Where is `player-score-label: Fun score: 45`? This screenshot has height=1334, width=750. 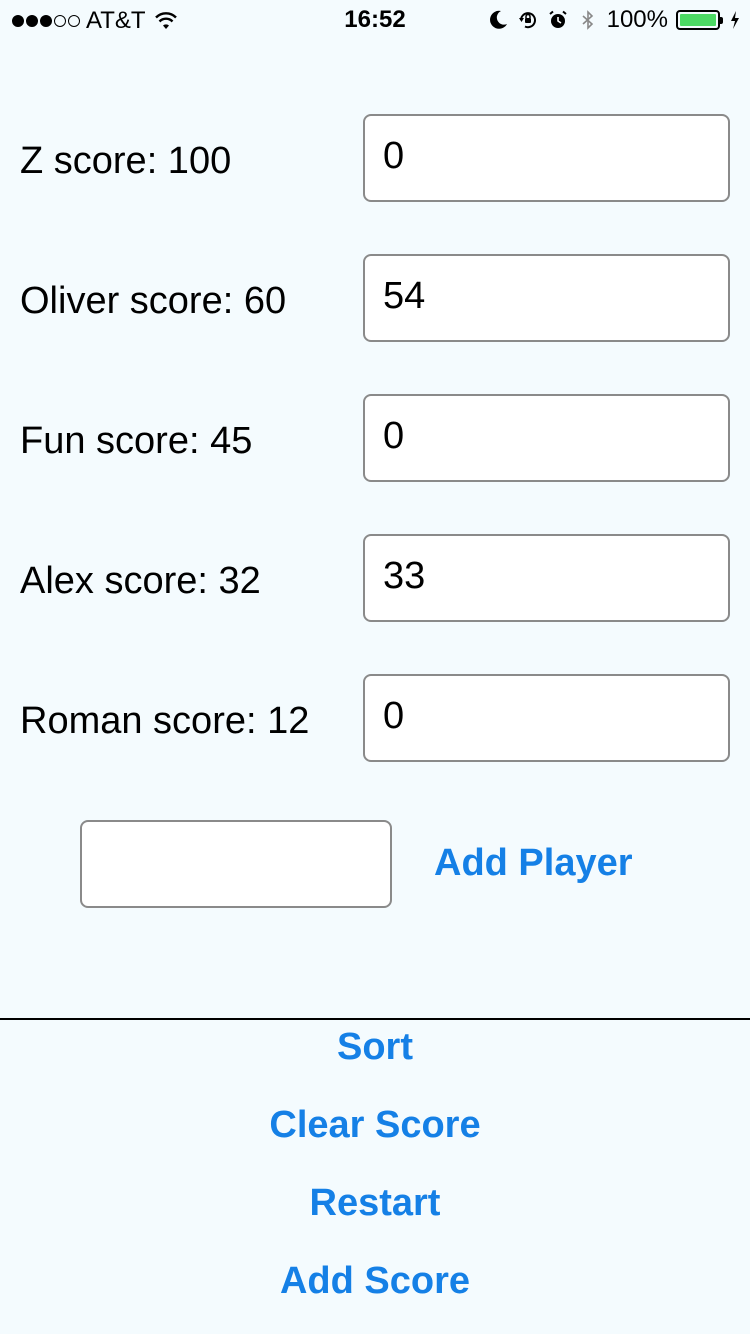 player-score-label: Fun score: 45 is located at coordinates (136, 441).